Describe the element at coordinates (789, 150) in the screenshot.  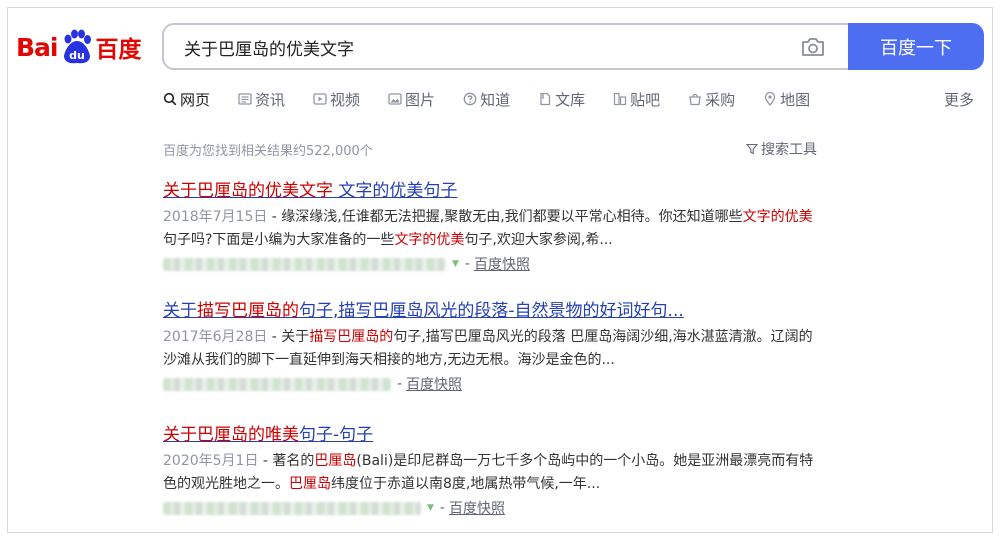
I see `search-tools-label: 搜索工具` at that location.